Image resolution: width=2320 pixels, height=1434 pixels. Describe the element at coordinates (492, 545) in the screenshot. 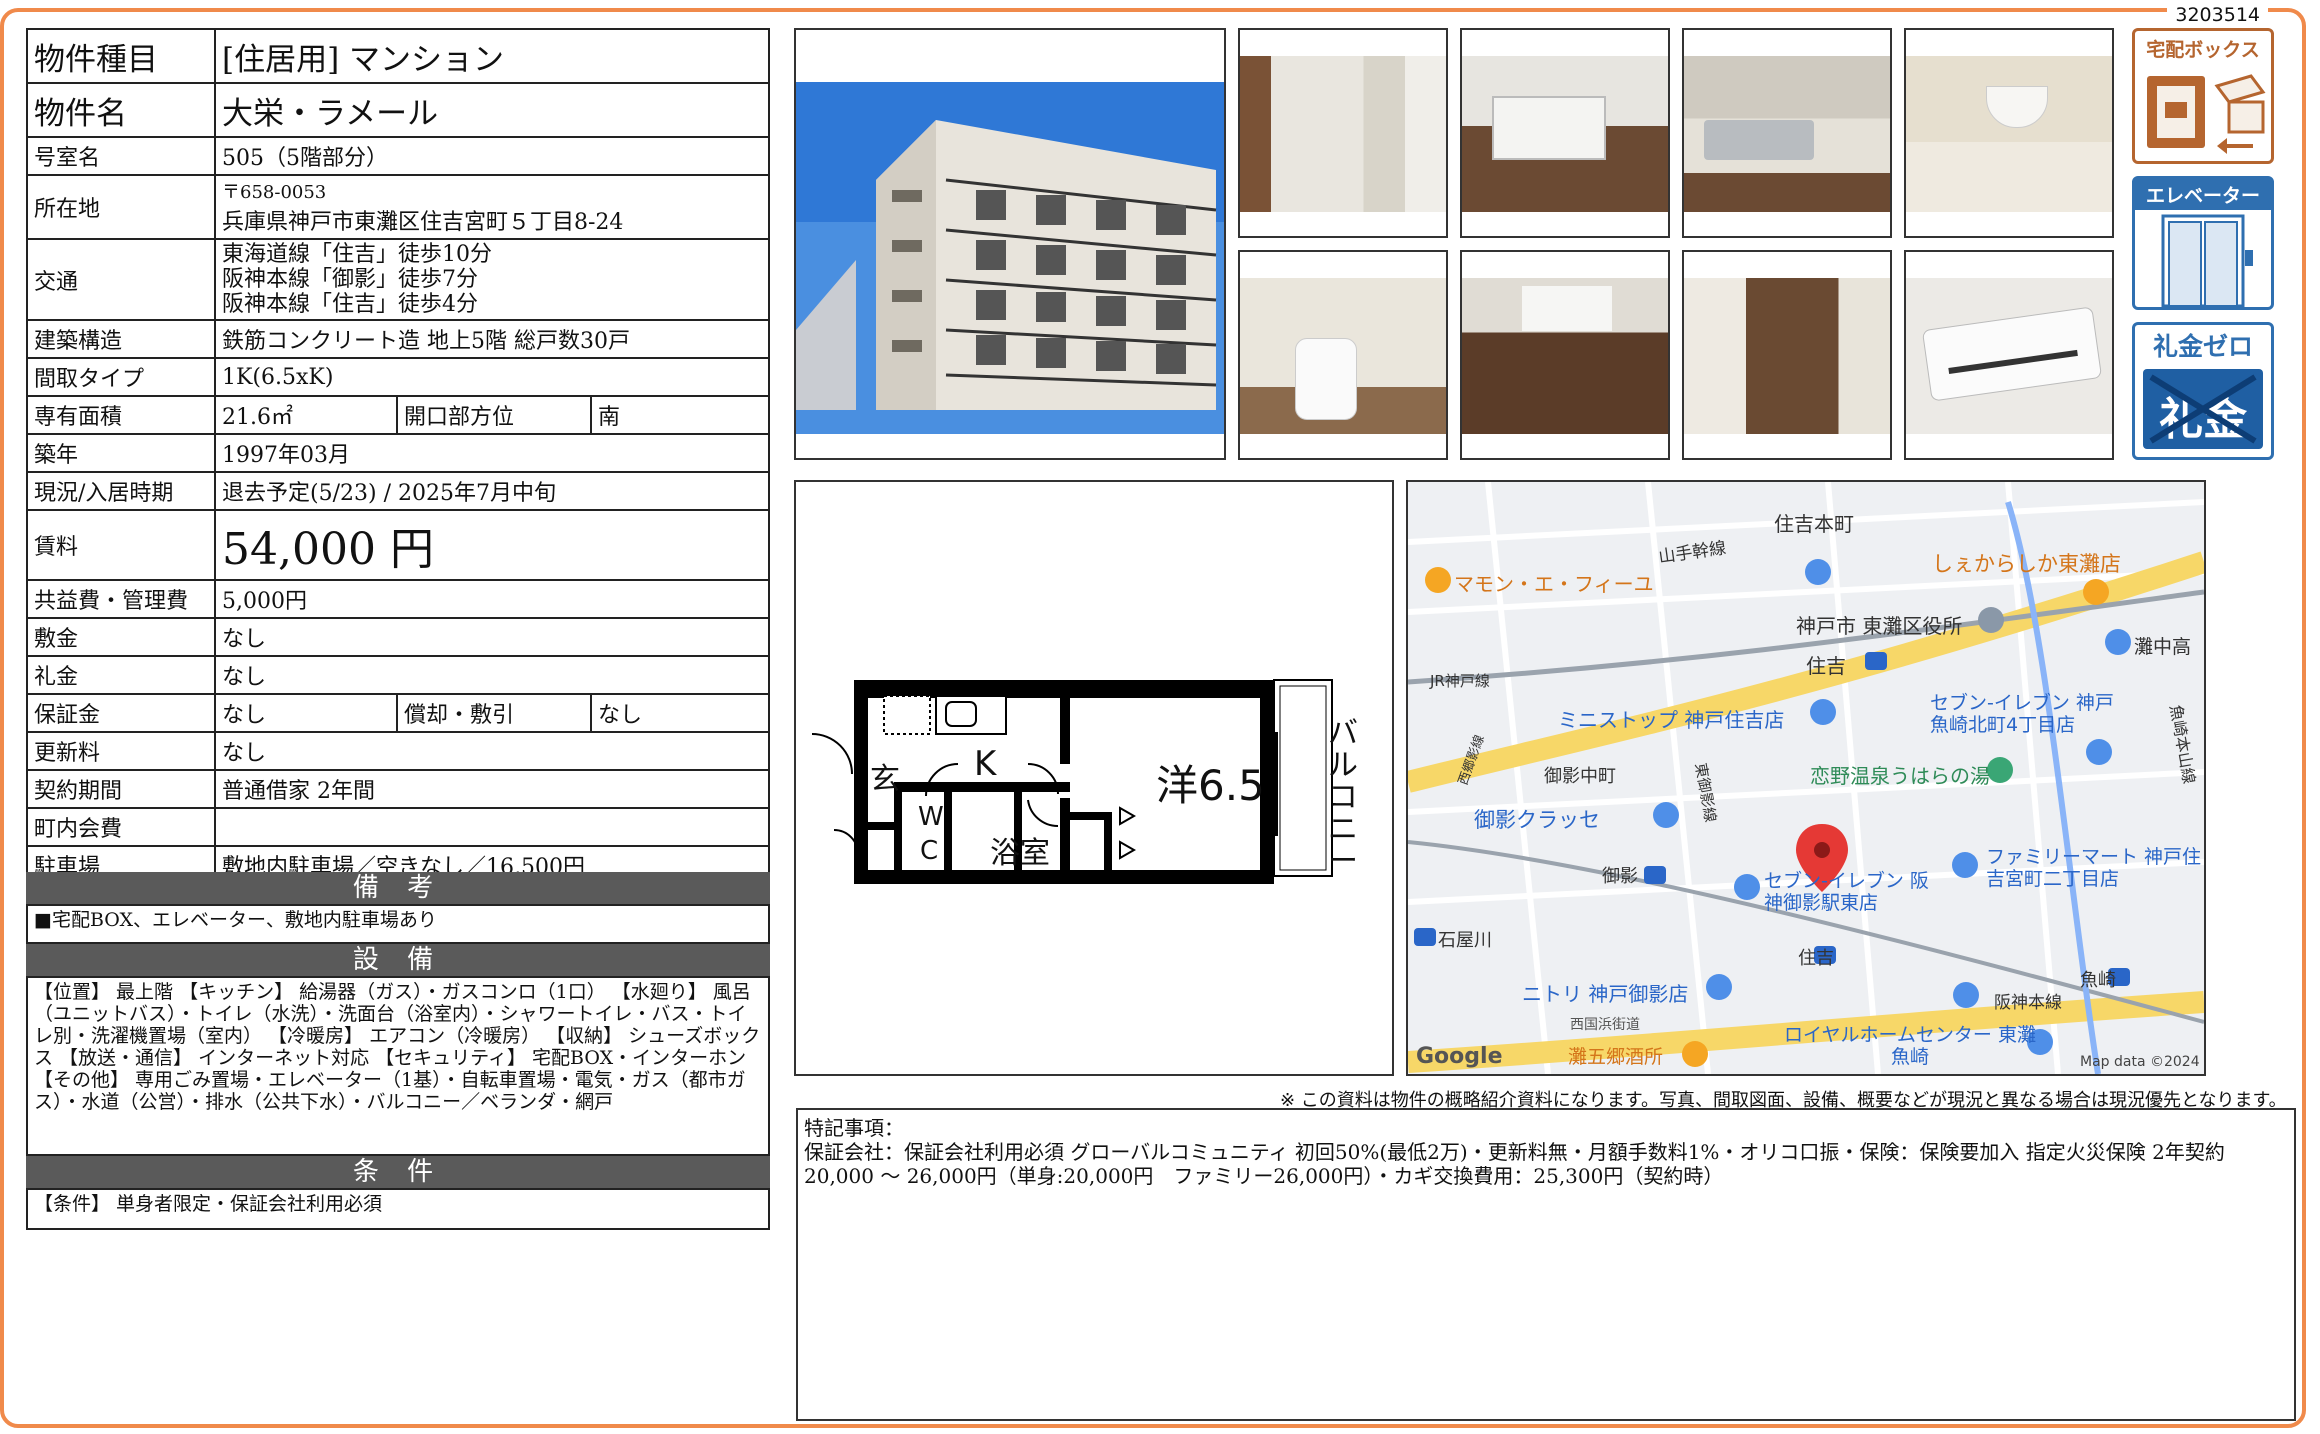

I see `rent-value: 54,000 円` at that location.